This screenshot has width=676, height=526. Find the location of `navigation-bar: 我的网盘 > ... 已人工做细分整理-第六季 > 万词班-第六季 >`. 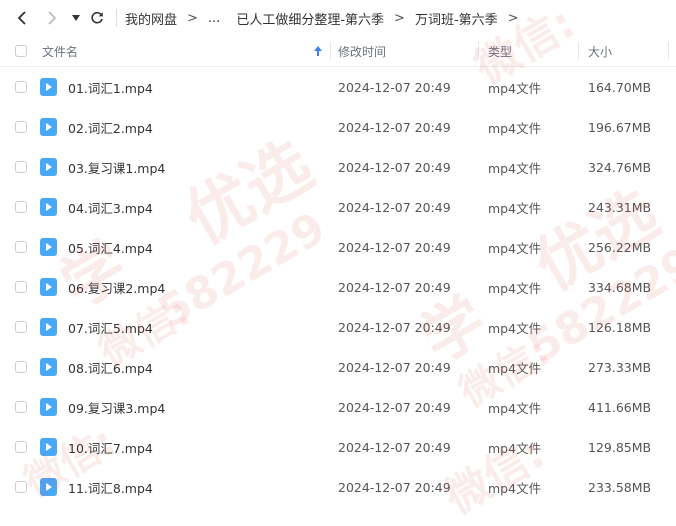

navigation-bar: 我的网盘 > ... 已人工做细分整理-第六季 > 万词班-第六季 > is located at coordinates (338, 18).